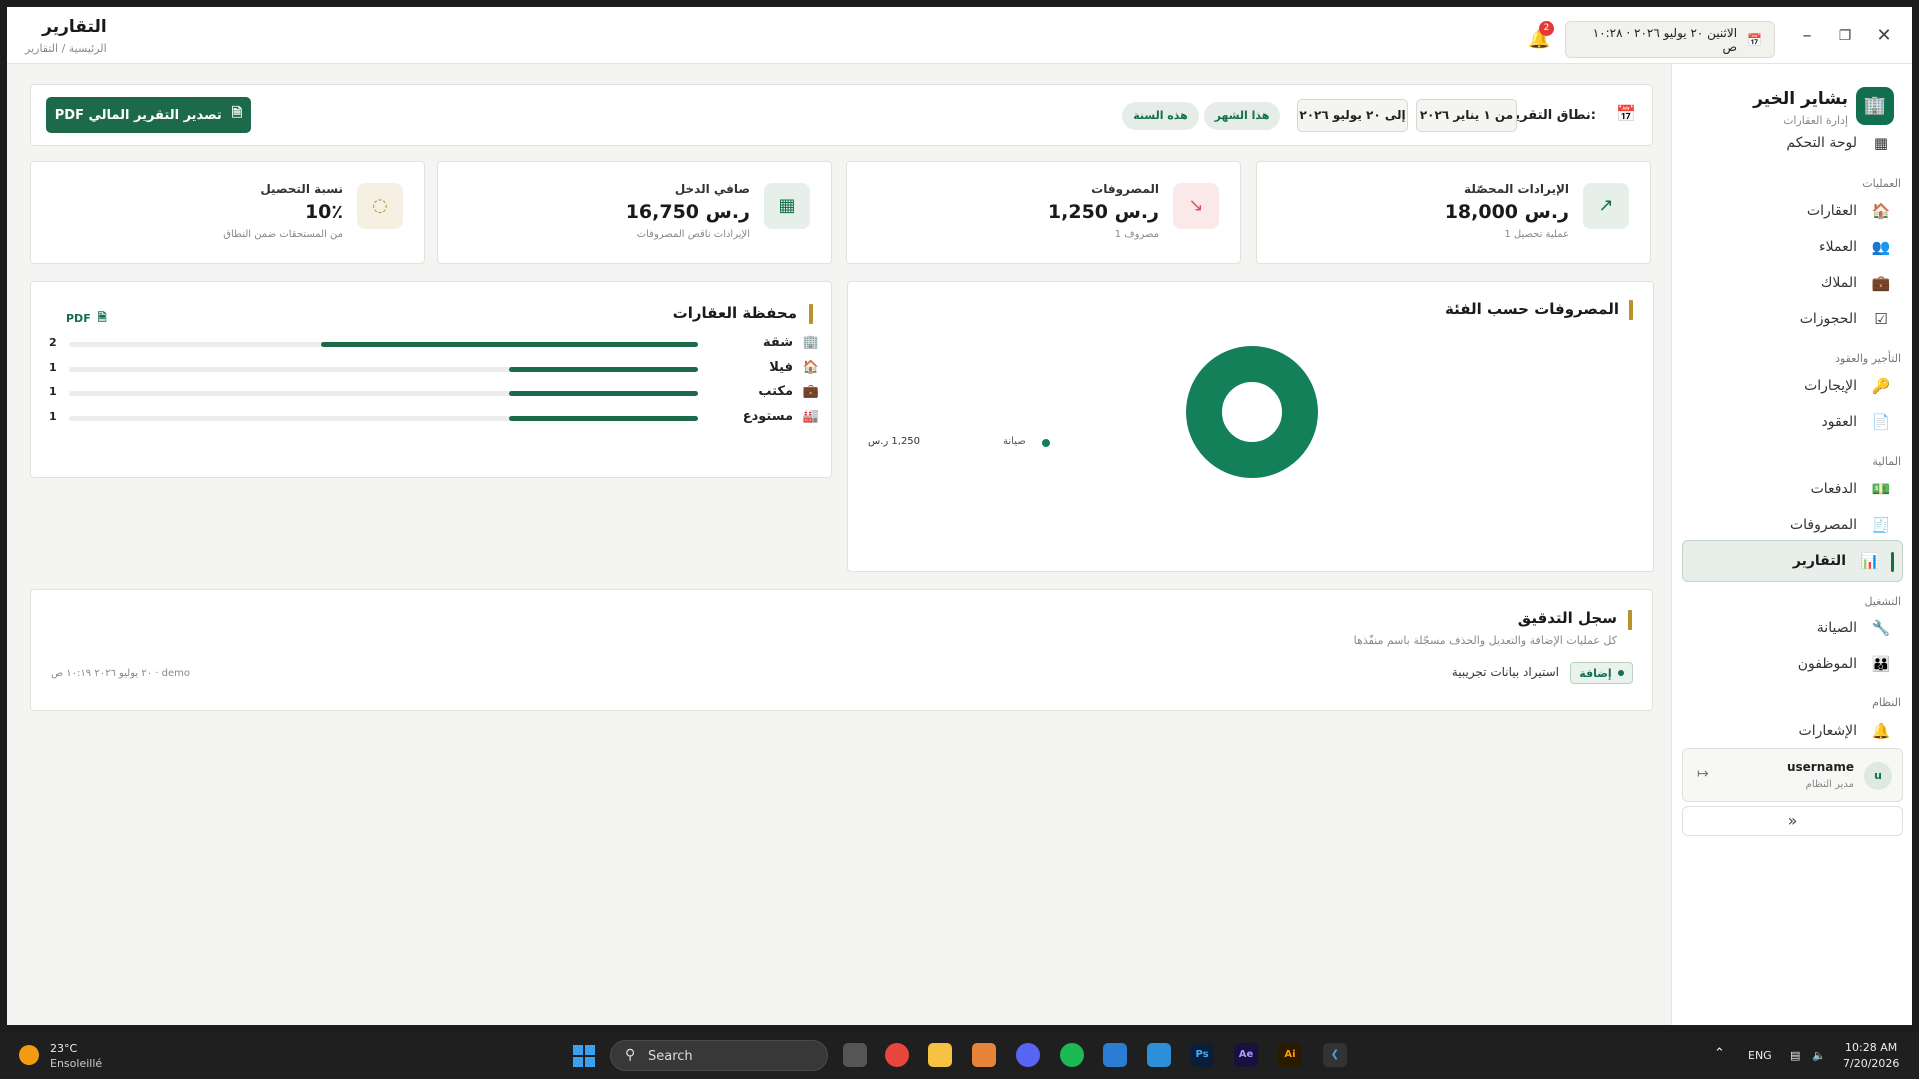 Image resolution: width=1919 pixels, height=1079 pixels. Describe the element at coordinates (1792, 775) in the screenshot. I see `user-card: u username مدير النظام ↦` at that location.